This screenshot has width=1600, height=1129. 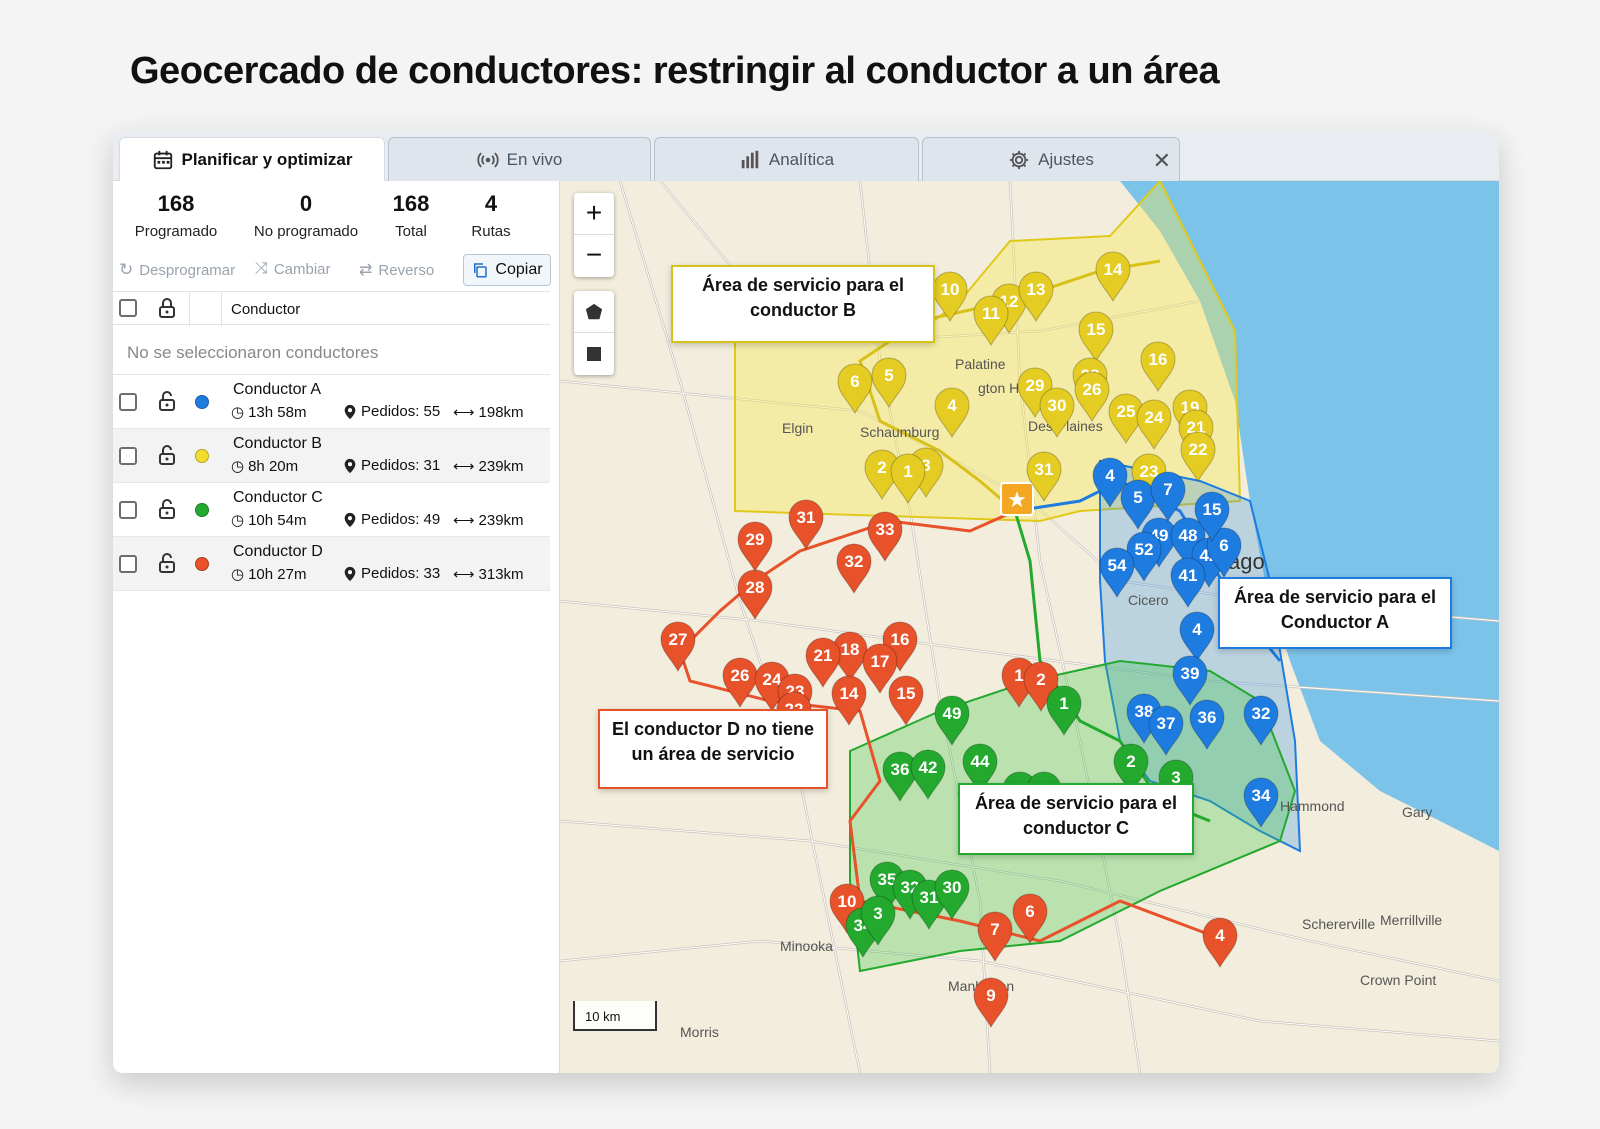 What do you see at coordinates (481, 270) in the screenshot?
I see `copy-icon` at bounding box center [481, 270].